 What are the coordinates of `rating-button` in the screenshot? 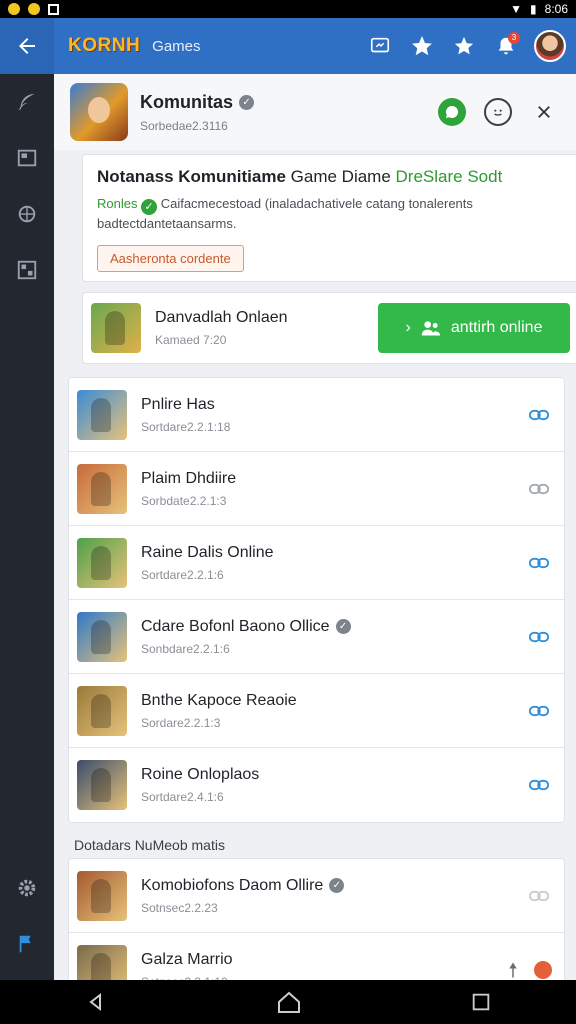 It's located at (464, 46).